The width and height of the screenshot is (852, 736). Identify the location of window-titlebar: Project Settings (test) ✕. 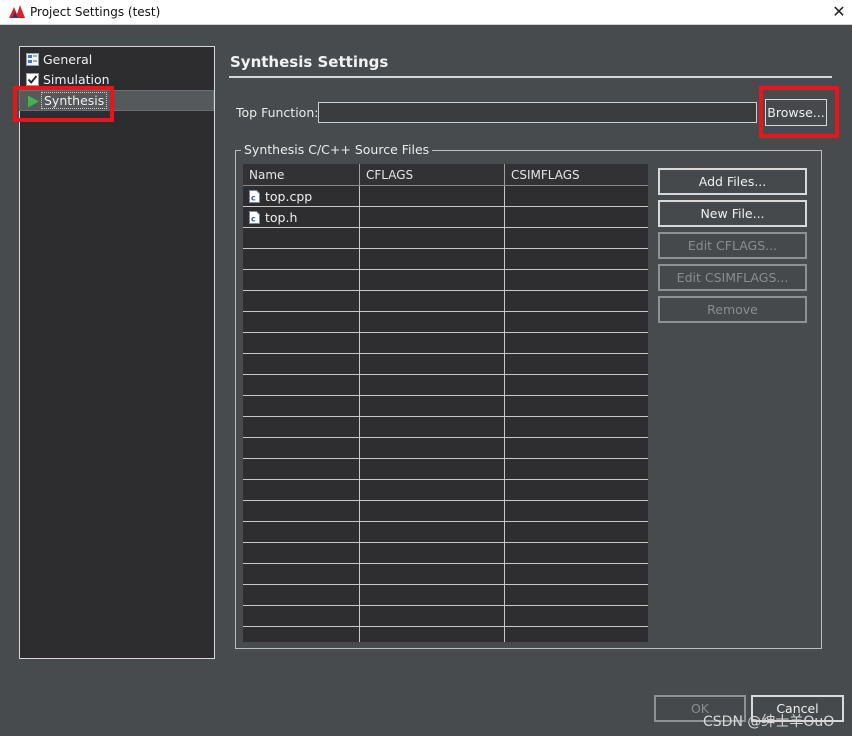
(426, 12).